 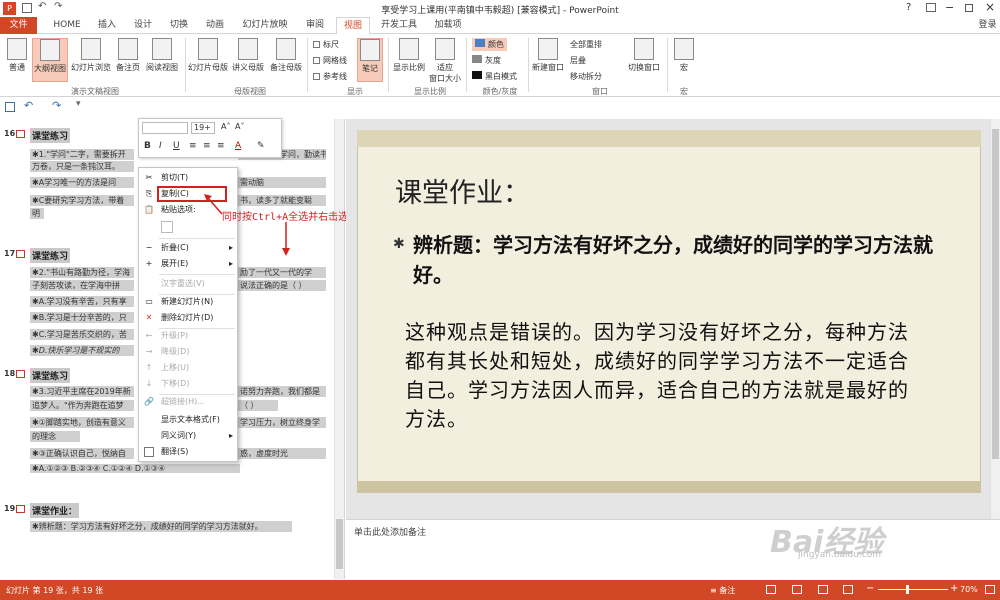 What do you see at coordinates (282, 391) in the screenshot?
I see `outline-line: 诺努力奔跑，我们都是` at bounding box center [282, 391].